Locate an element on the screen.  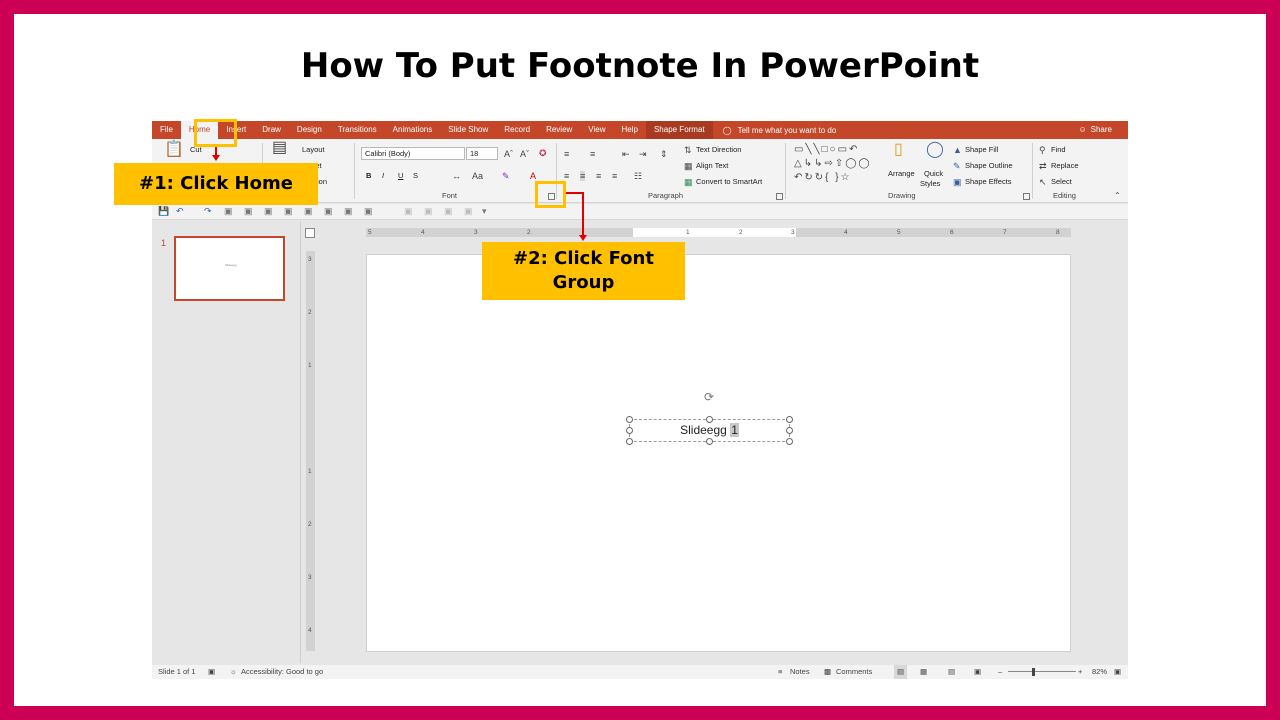
slide-thumbnail: Slideegg is located at coordinates (229, 268).